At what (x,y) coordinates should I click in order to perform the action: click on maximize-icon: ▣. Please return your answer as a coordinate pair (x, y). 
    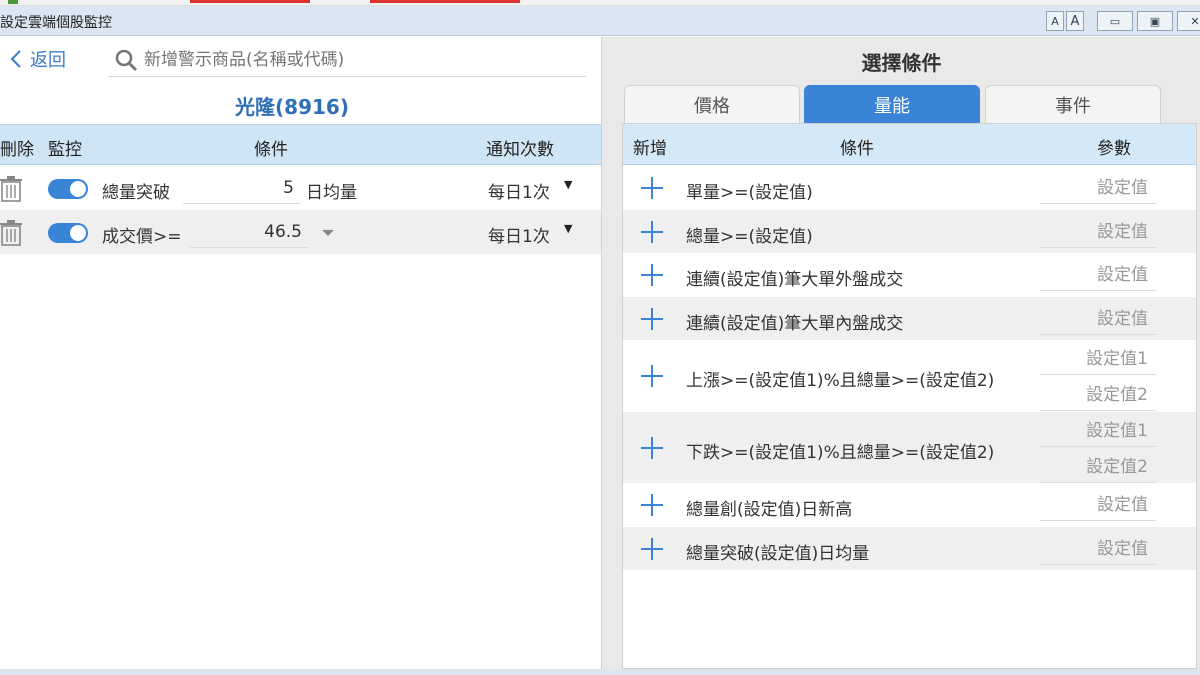
    Looking at the image, I should click on (1155, 21).